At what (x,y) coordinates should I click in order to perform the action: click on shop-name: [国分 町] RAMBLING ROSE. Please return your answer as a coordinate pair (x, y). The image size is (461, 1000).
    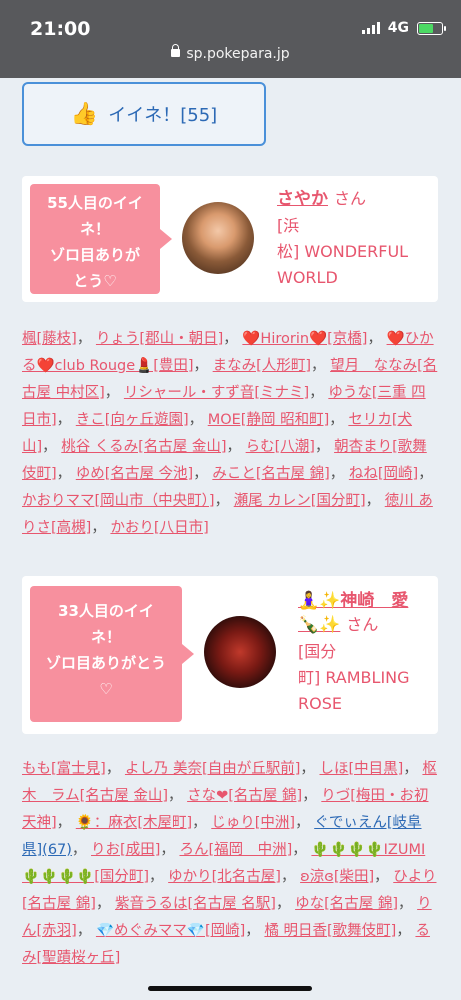
    Looking at the image, I should click on (368, 678).